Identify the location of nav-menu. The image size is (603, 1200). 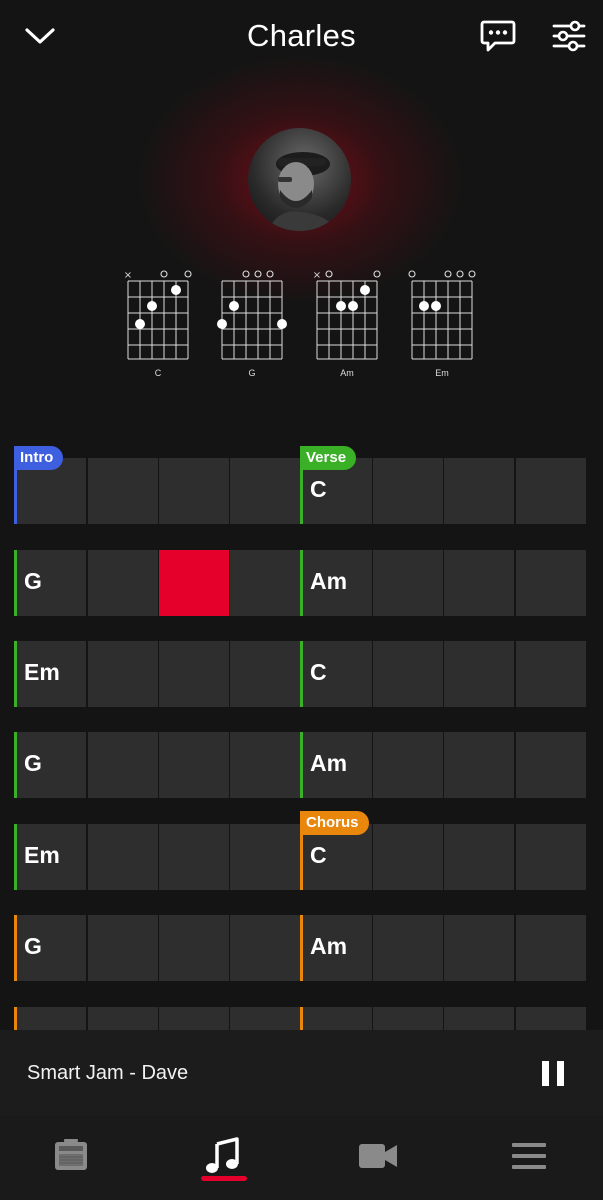
(529, 1156).